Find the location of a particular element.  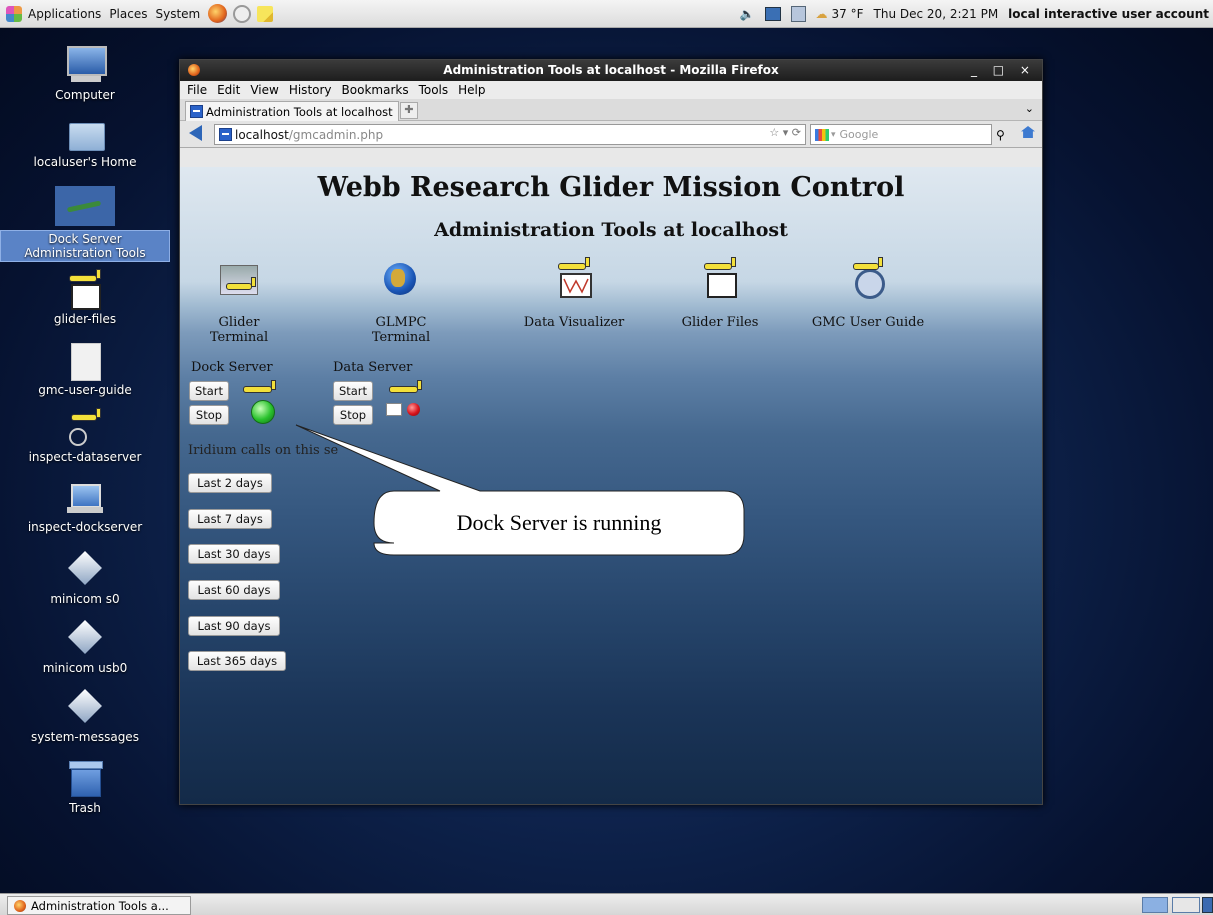

clock: Thu Dec 20, 2:21 PM is located at coordinates (936, 14).